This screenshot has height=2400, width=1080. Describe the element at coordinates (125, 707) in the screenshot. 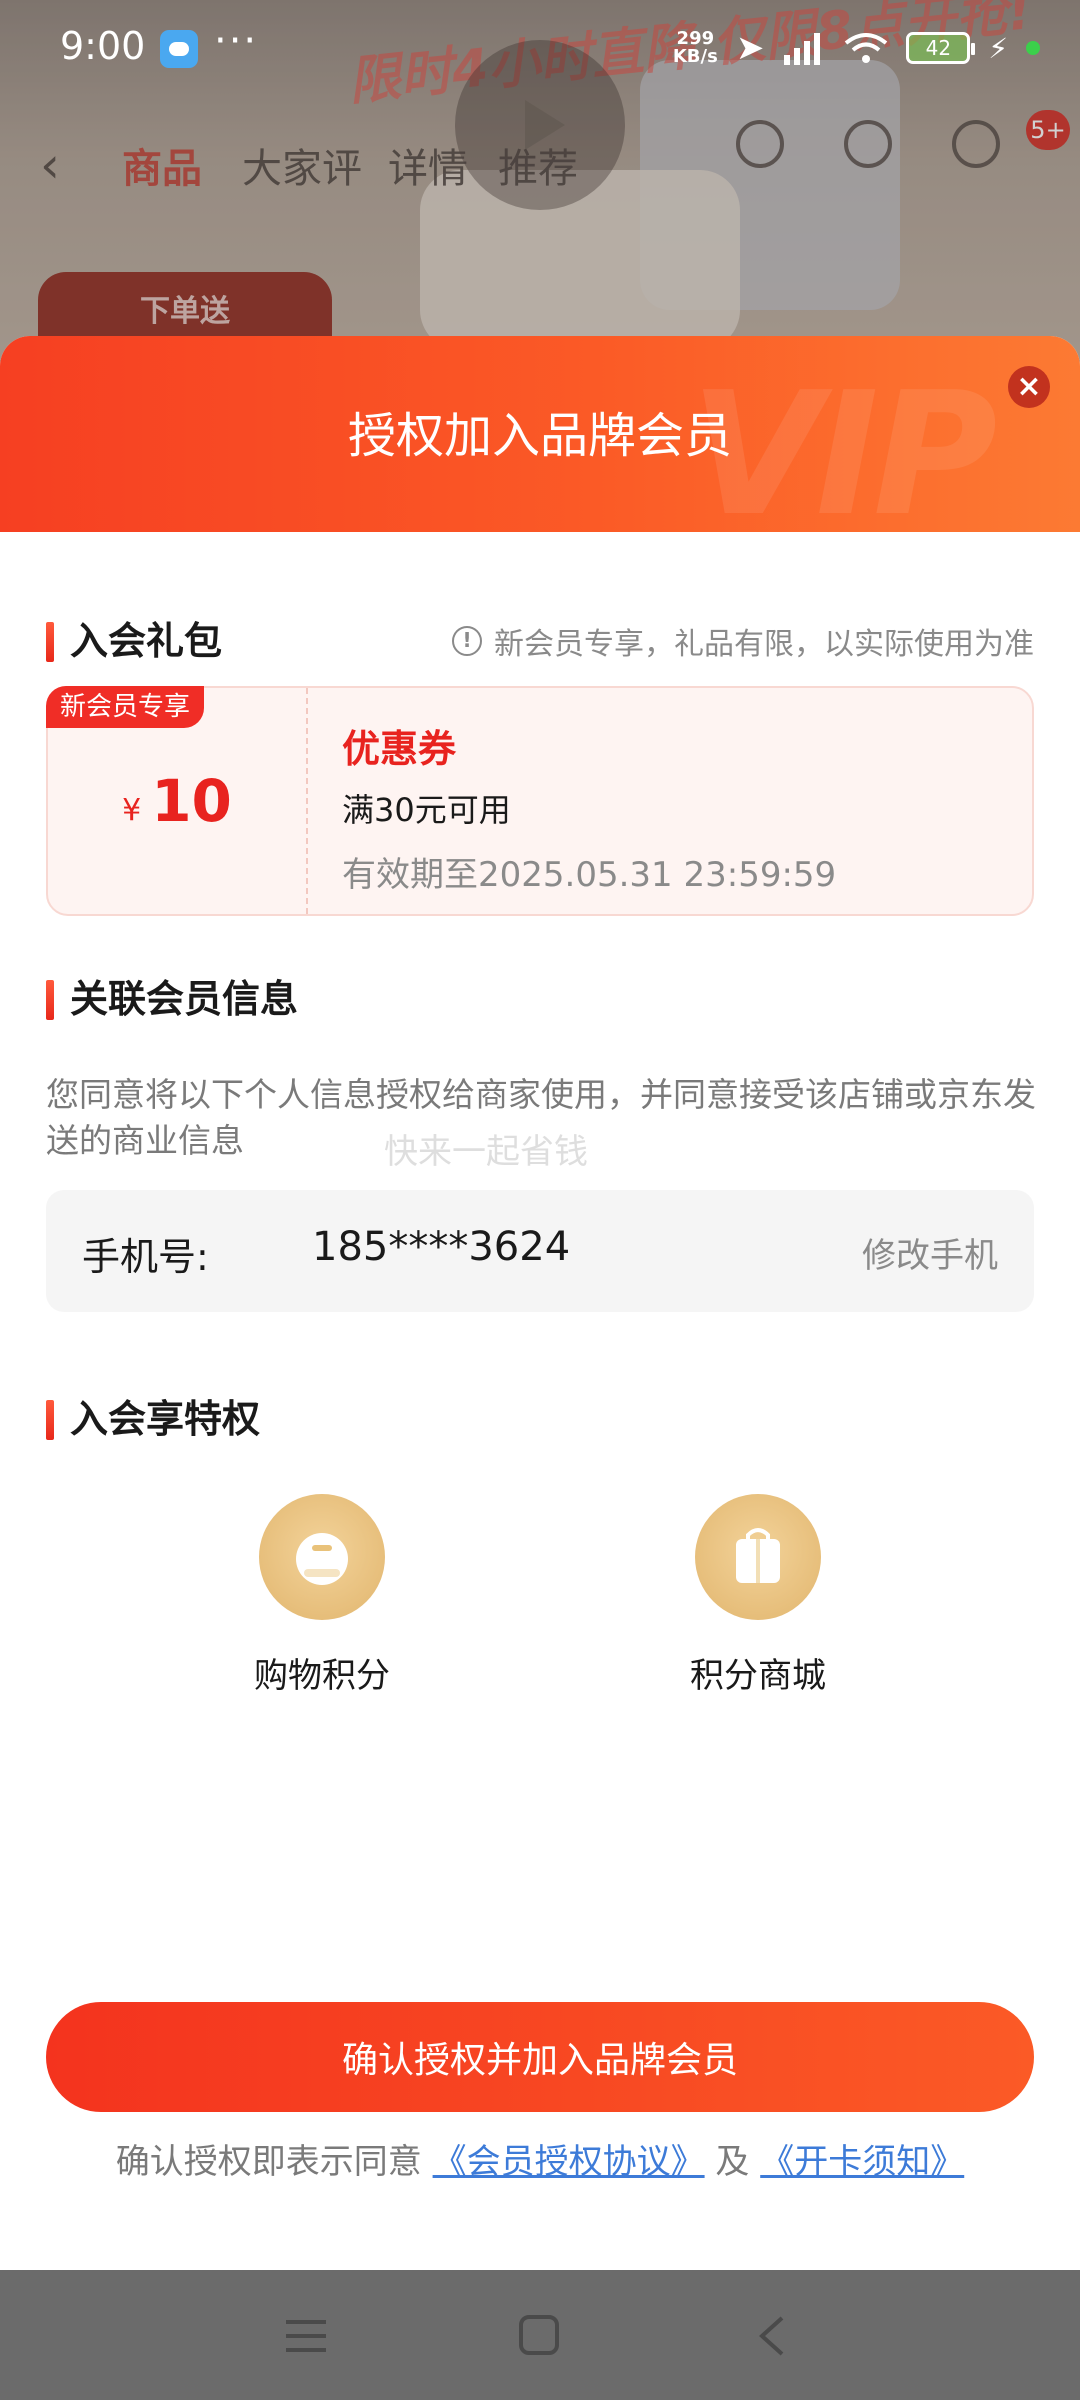

I see `new-member-tag: 新会员专享` at that location.